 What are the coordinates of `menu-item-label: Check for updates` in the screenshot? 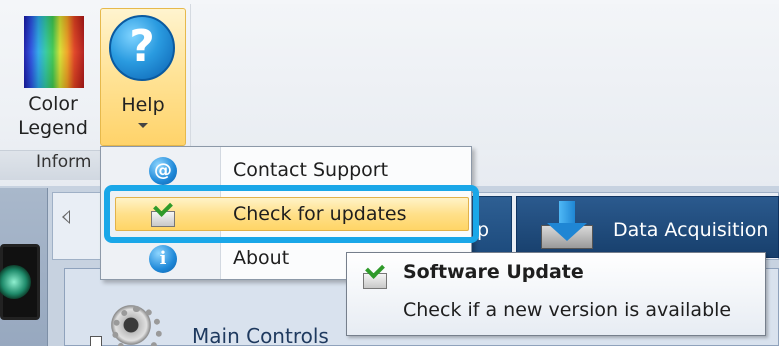 It's located at (320, 214).